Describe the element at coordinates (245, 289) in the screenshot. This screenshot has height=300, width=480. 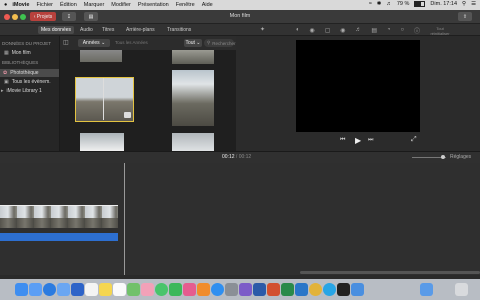
I see `dock-imovie` at that location.